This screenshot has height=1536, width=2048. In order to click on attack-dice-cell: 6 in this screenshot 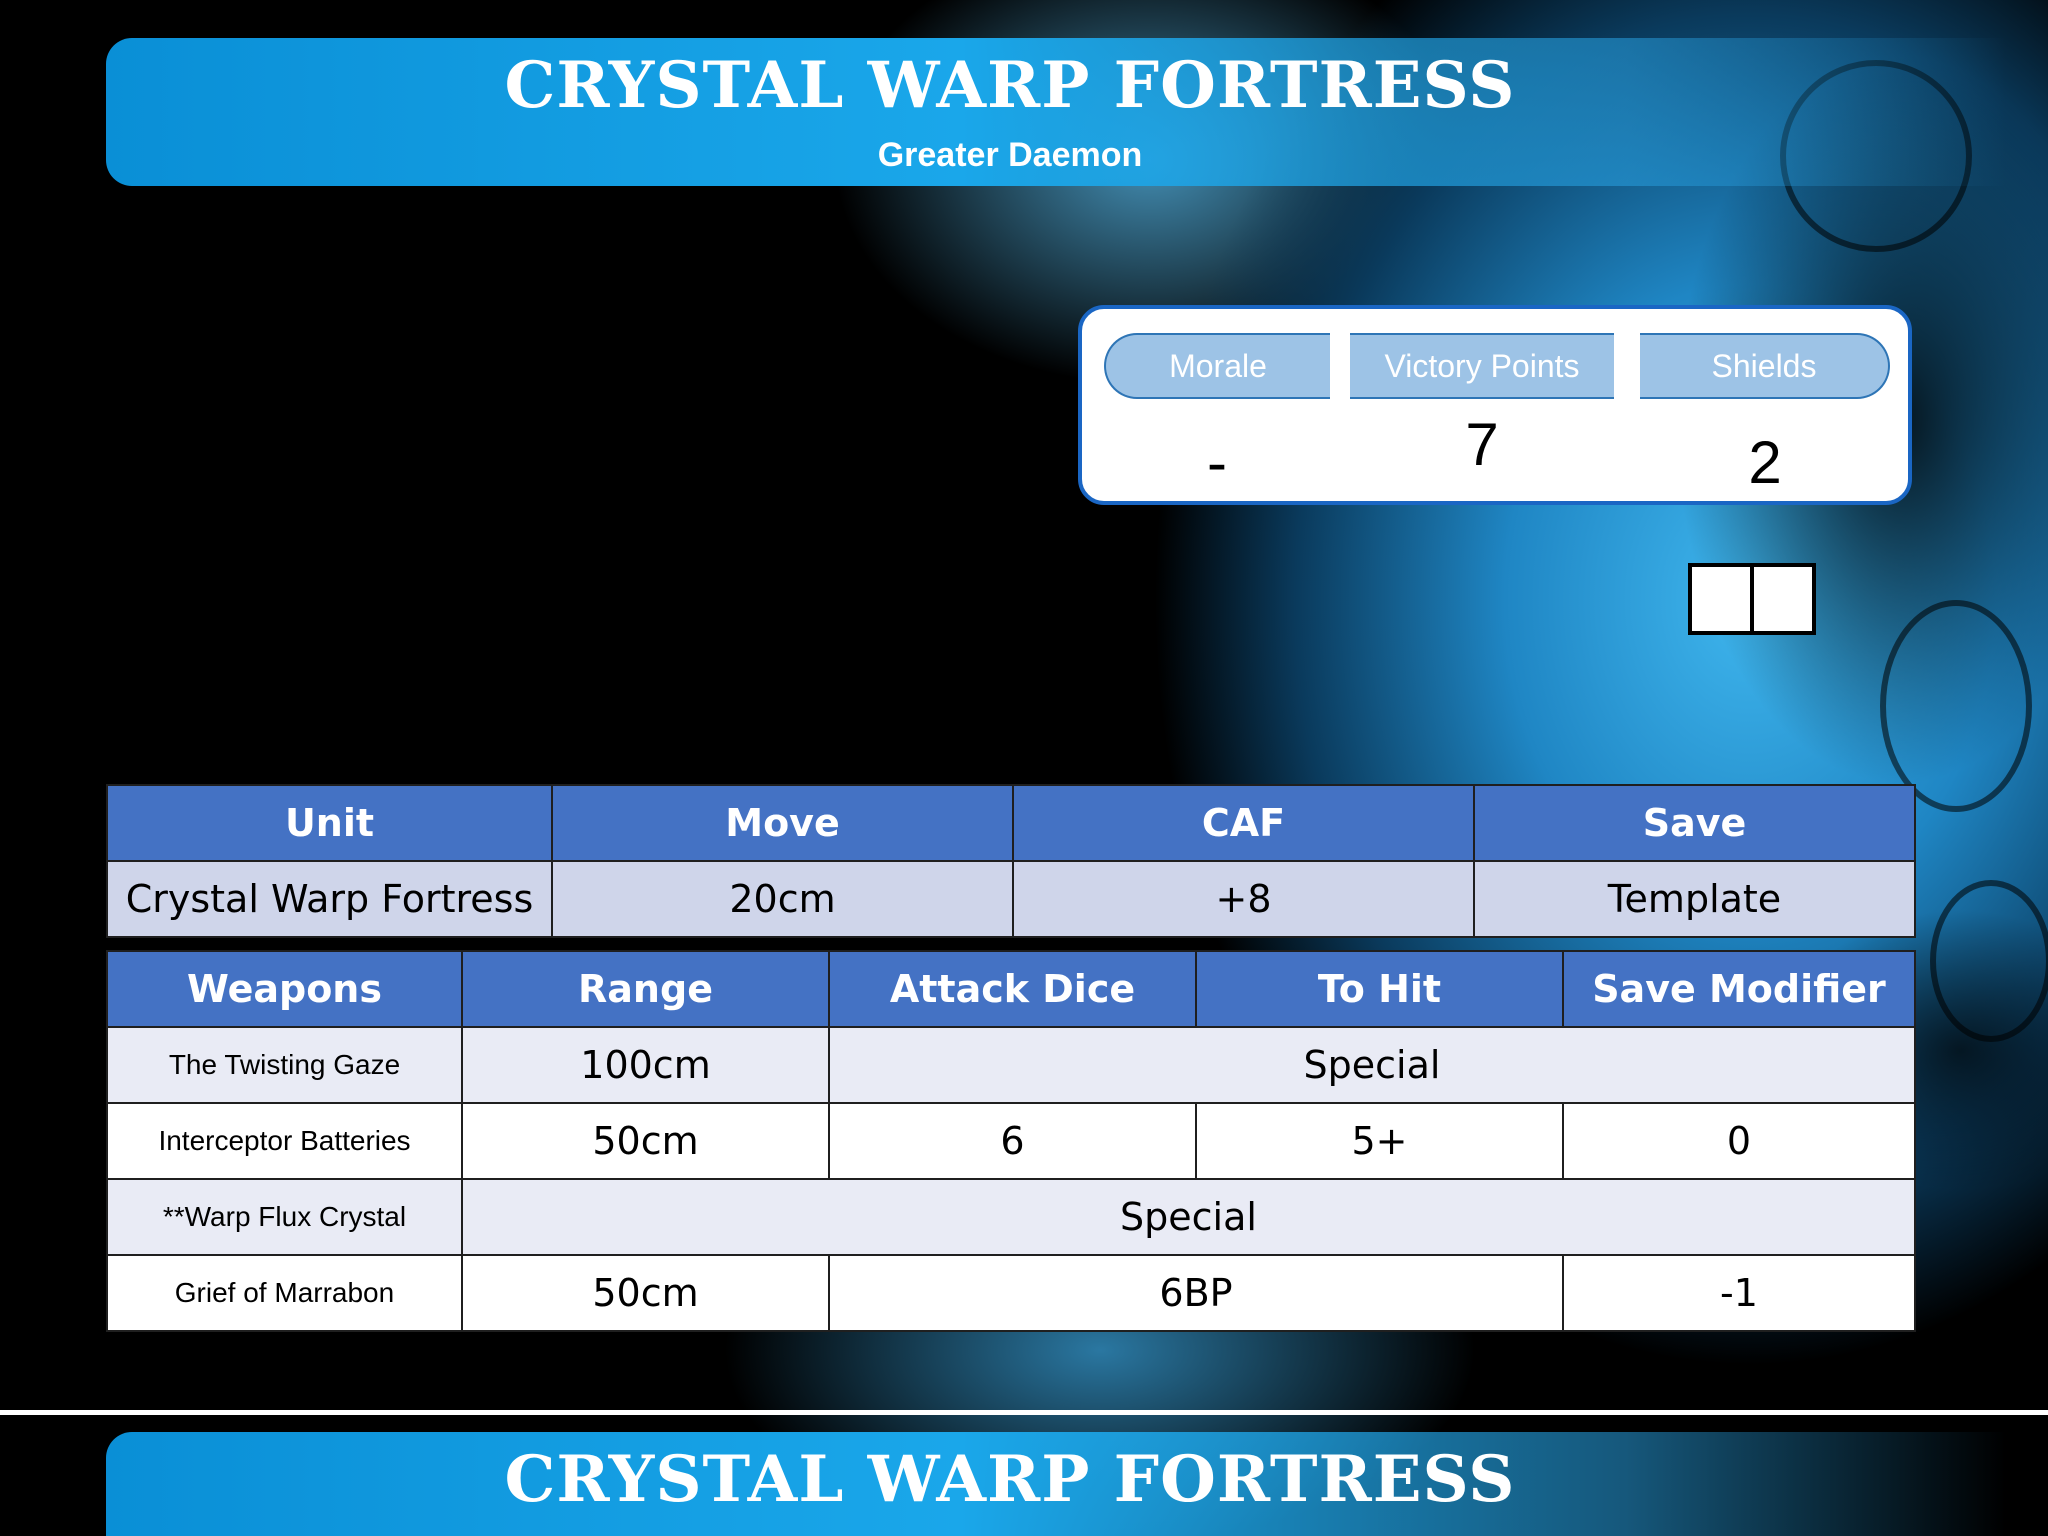, I will do `click(1012, 1141)`.